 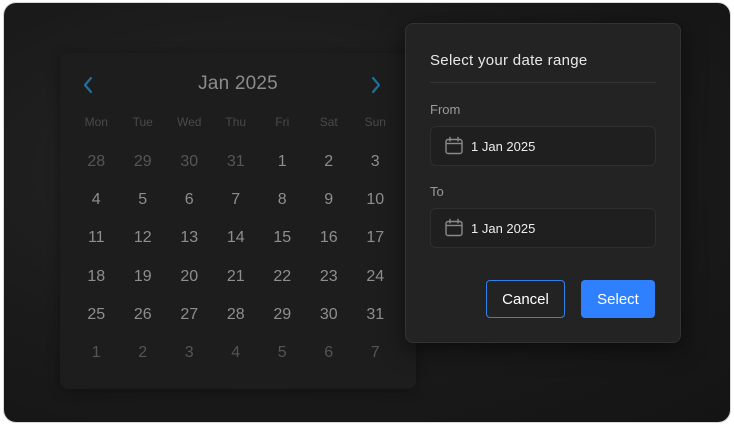 What do you see at coordinates (329, 359) in the screenshot?
I see `day-cell-outside-month: 6` at bounding box center [329, 359].